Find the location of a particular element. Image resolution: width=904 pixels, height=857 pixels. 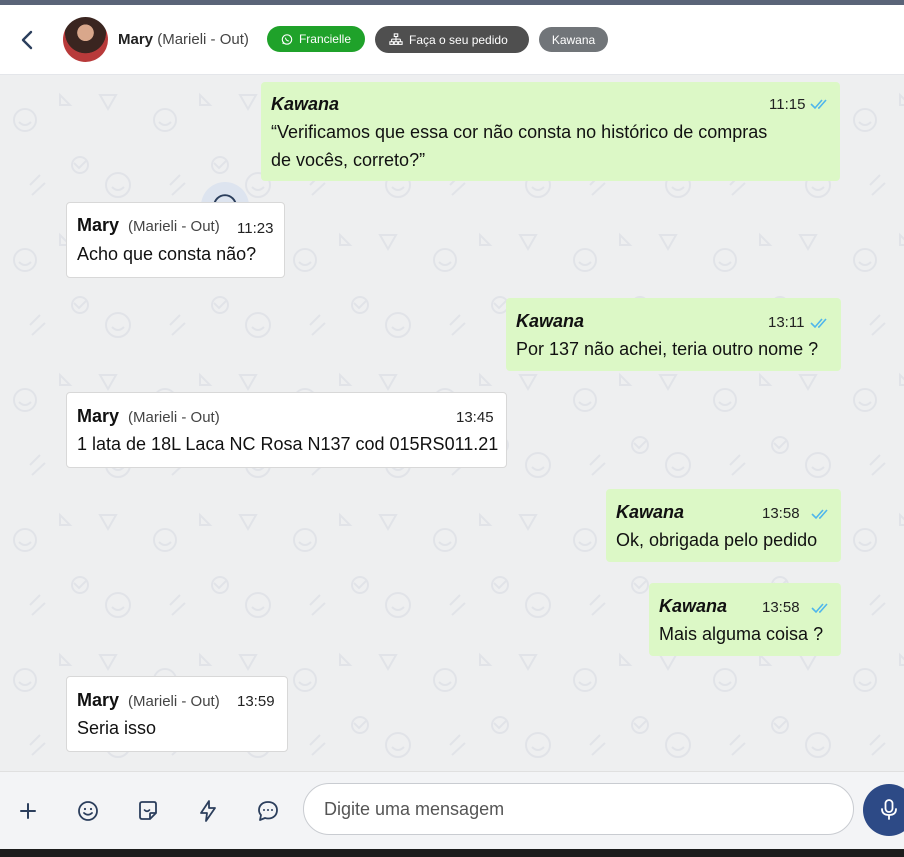

agent-tag: Kawana is located at coordinates (573, 39).